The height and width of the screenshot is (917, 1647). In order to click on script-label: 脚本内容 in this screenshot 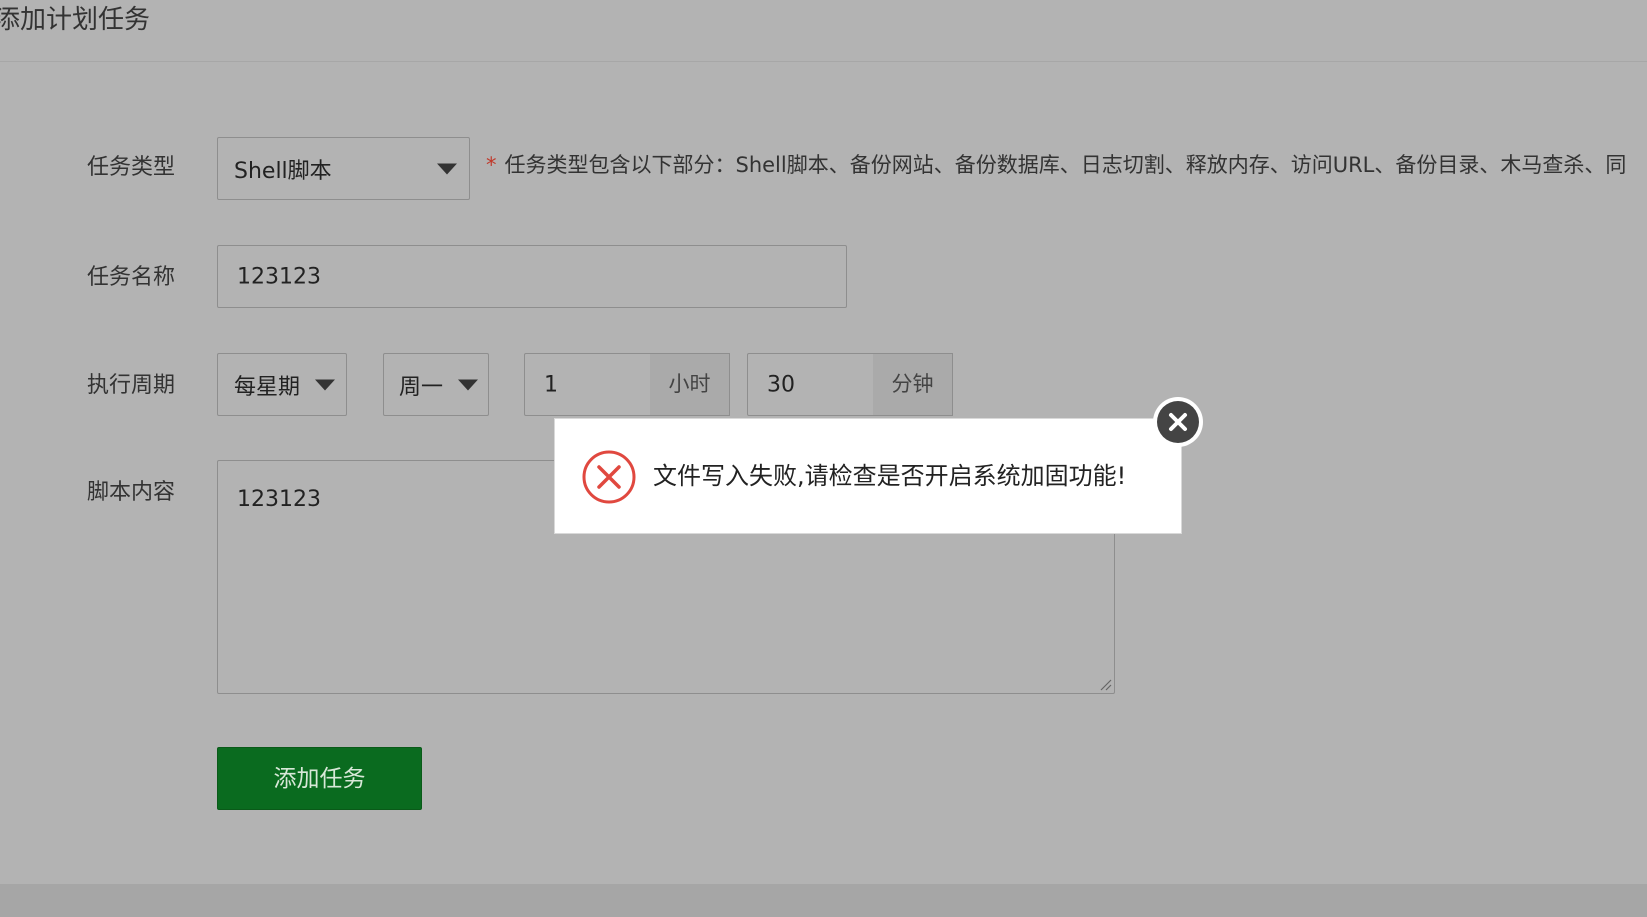, I will do `click(131, 492)`.